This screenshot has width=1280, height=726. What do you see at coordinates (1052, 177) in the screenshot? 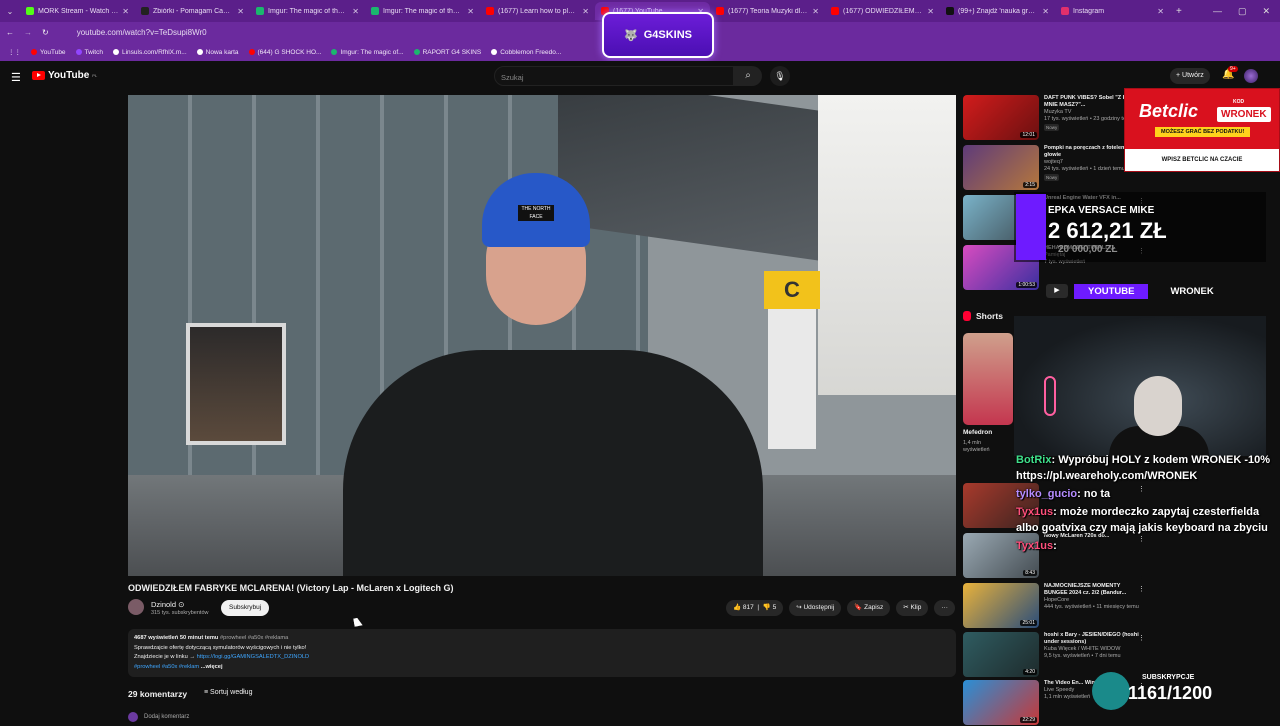
I see `new-badge: Nowy` at bounding box center [1052, 177].